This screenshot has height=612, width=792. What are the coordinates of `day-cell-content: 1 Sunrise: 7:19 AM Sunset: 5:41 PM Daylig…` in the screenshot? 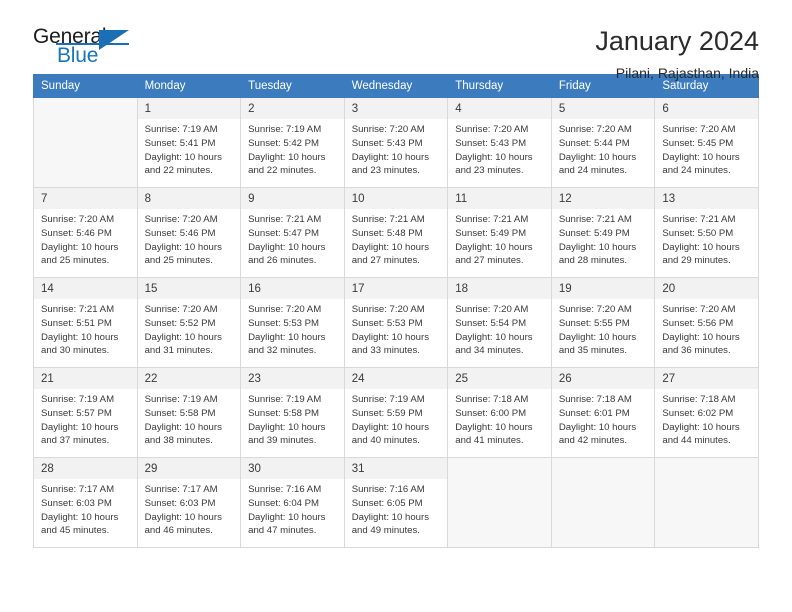 It's located at (189, 138).